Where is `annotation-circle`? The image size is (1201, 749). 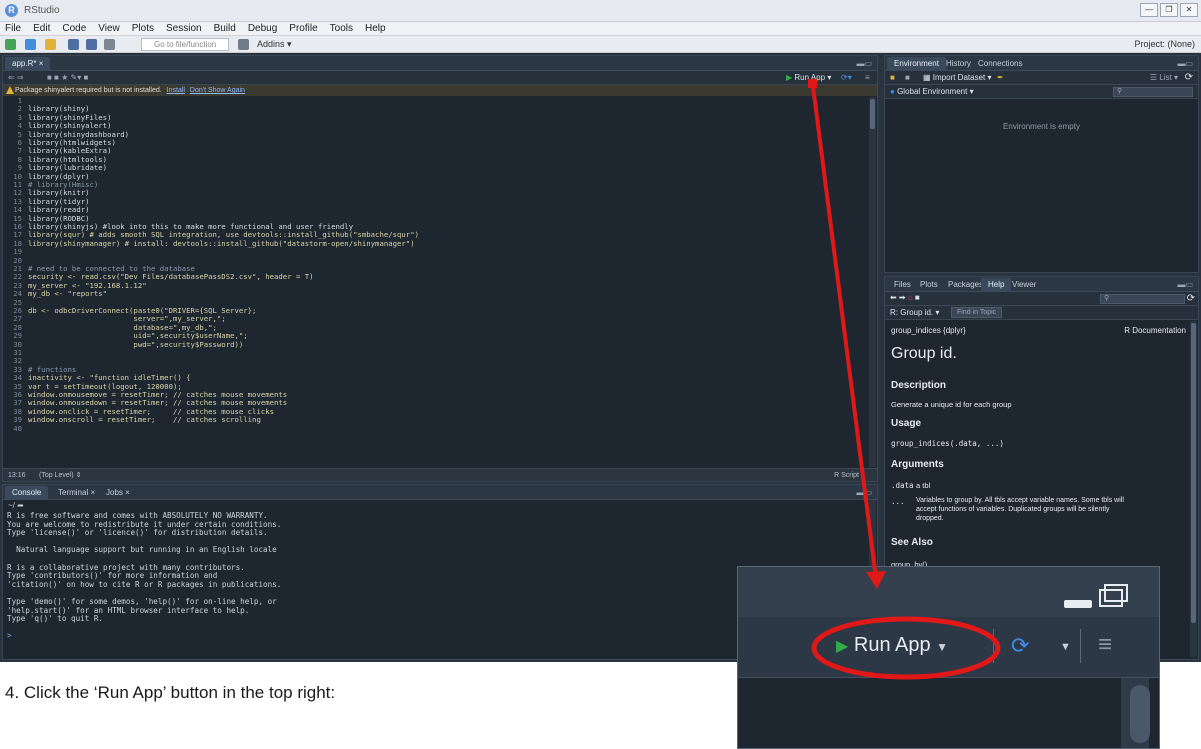
annotation-circle is located at coordinates (906, 648).